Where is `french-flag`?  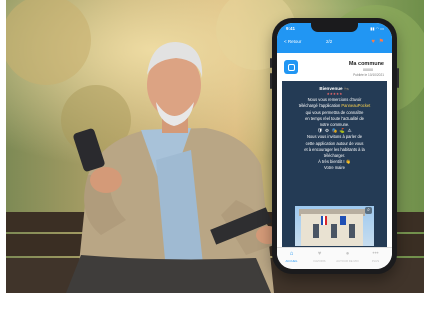
french-flag is located at coordinates (324, 220).